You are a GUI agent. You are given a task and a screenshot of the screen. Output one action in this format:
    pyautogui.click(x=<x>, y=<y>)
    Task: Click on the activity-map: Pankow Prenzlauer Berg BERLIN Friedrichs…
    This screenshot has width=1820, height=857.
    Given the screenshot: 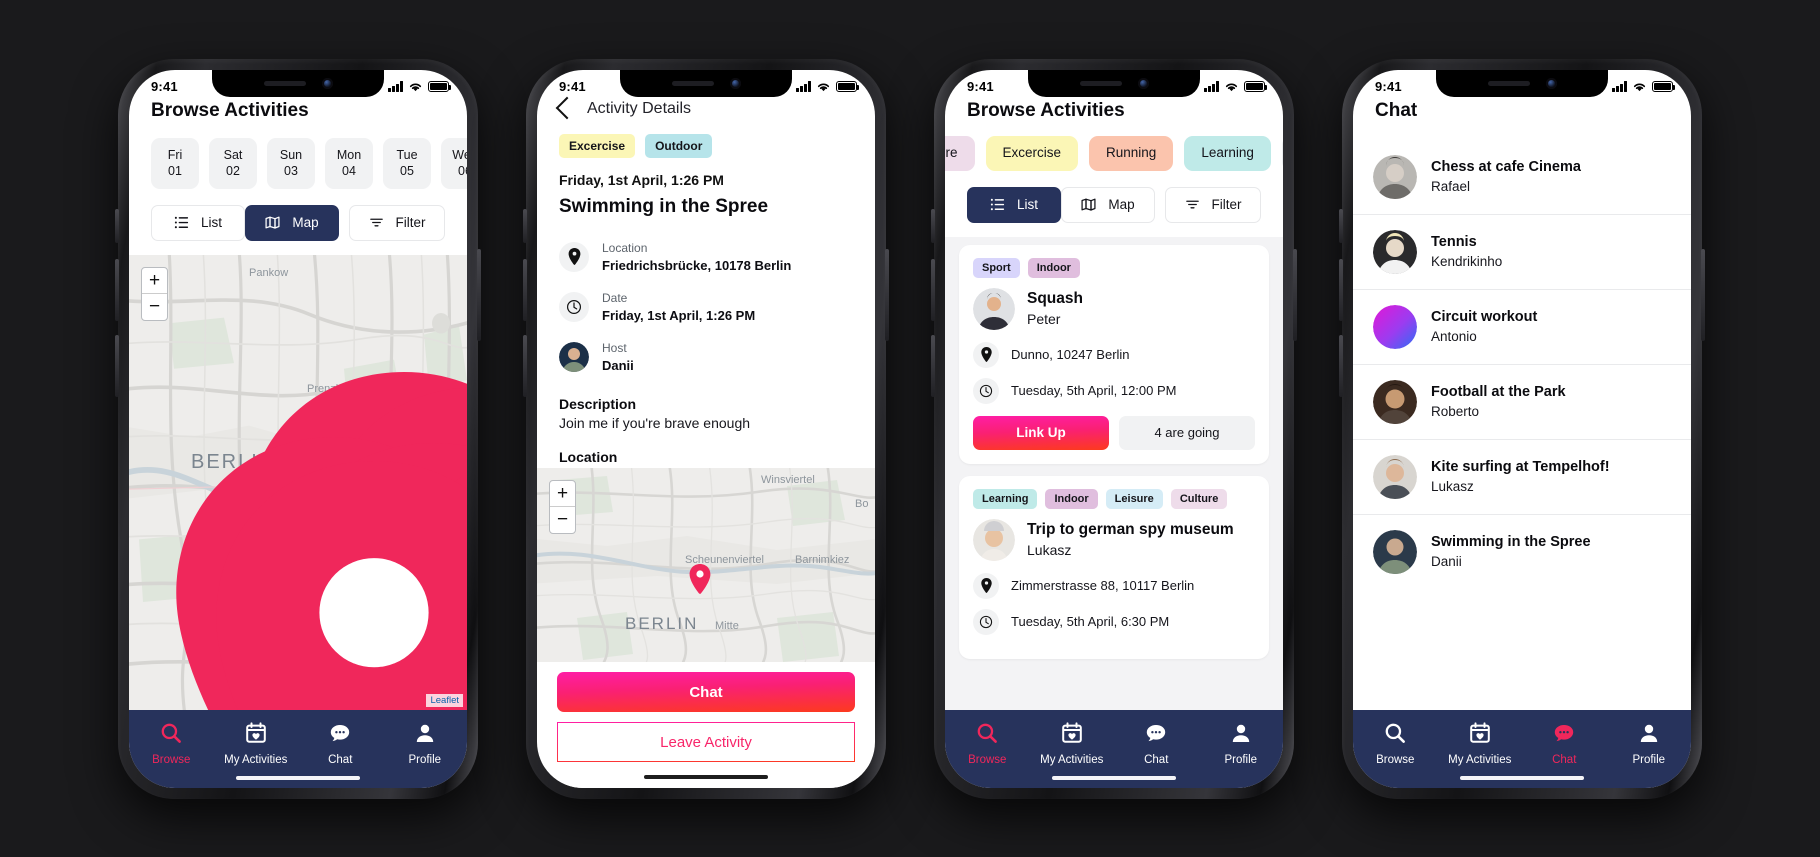 What is the action you would take?
    pyautogui.click(x=298, y=482)
    